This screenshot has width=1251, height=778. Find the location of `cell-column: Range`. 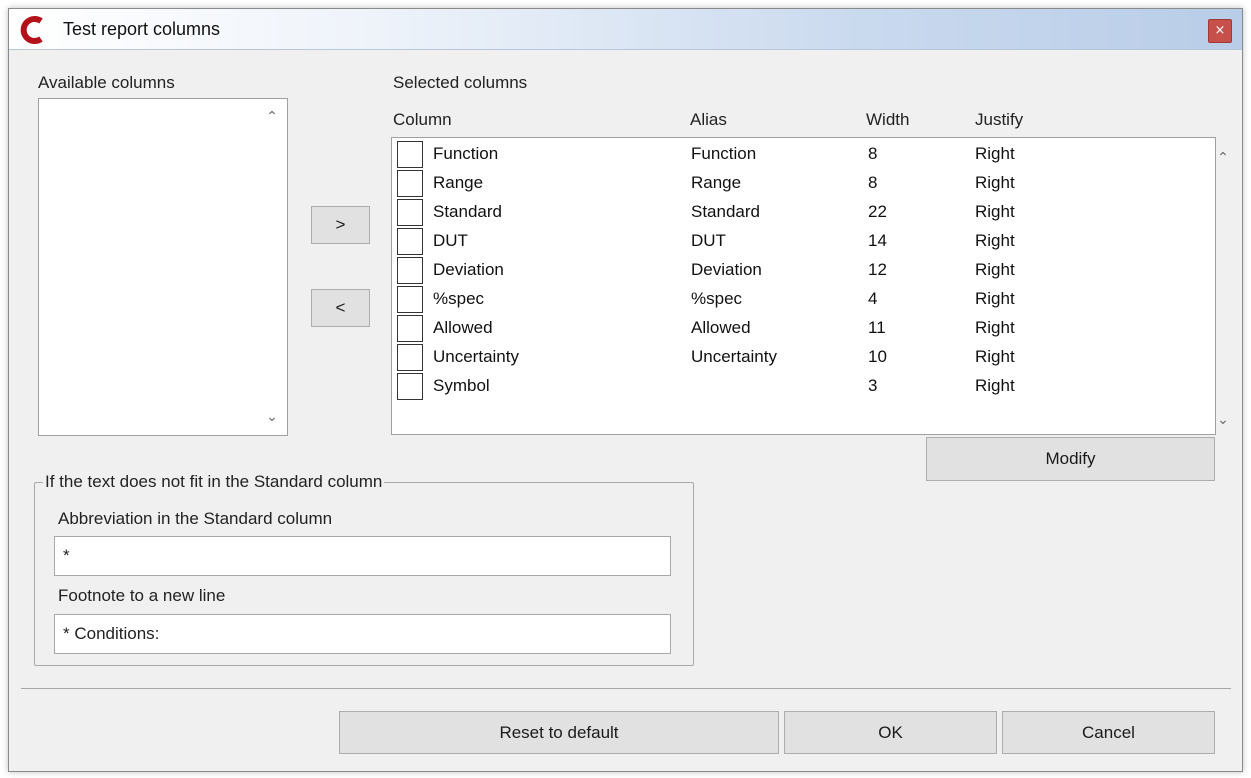

cell-column: Range is located at coordinates (458, 182).